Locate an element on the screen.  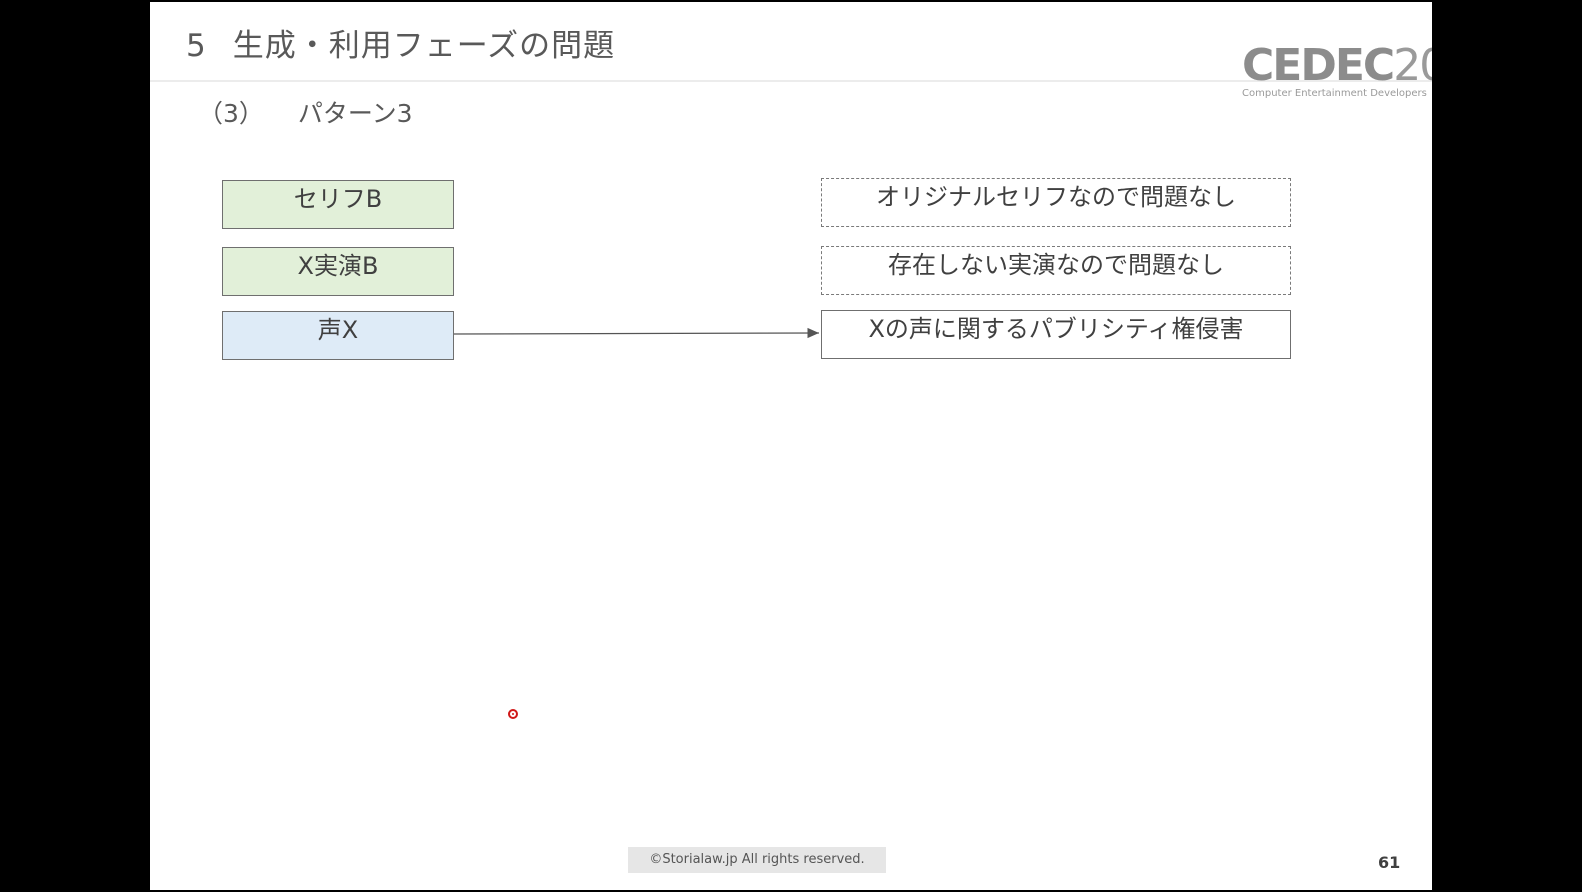
page-number: 61 is located at coordinates (1389, 862).